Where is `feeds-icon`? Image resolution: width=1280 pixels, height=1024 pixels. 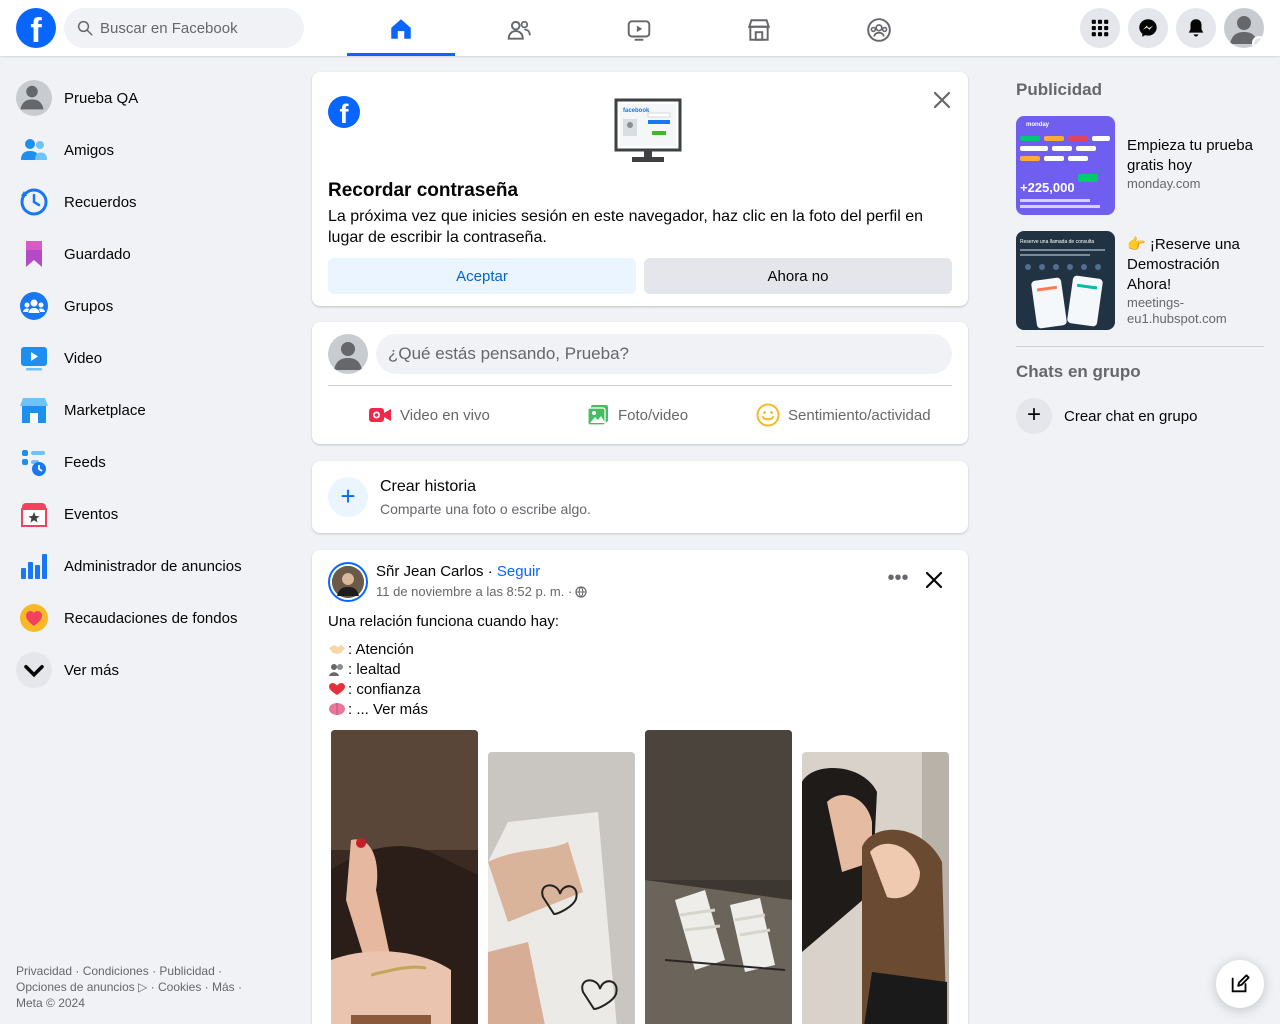
feeds-icon is located at coordinates (34, 463).